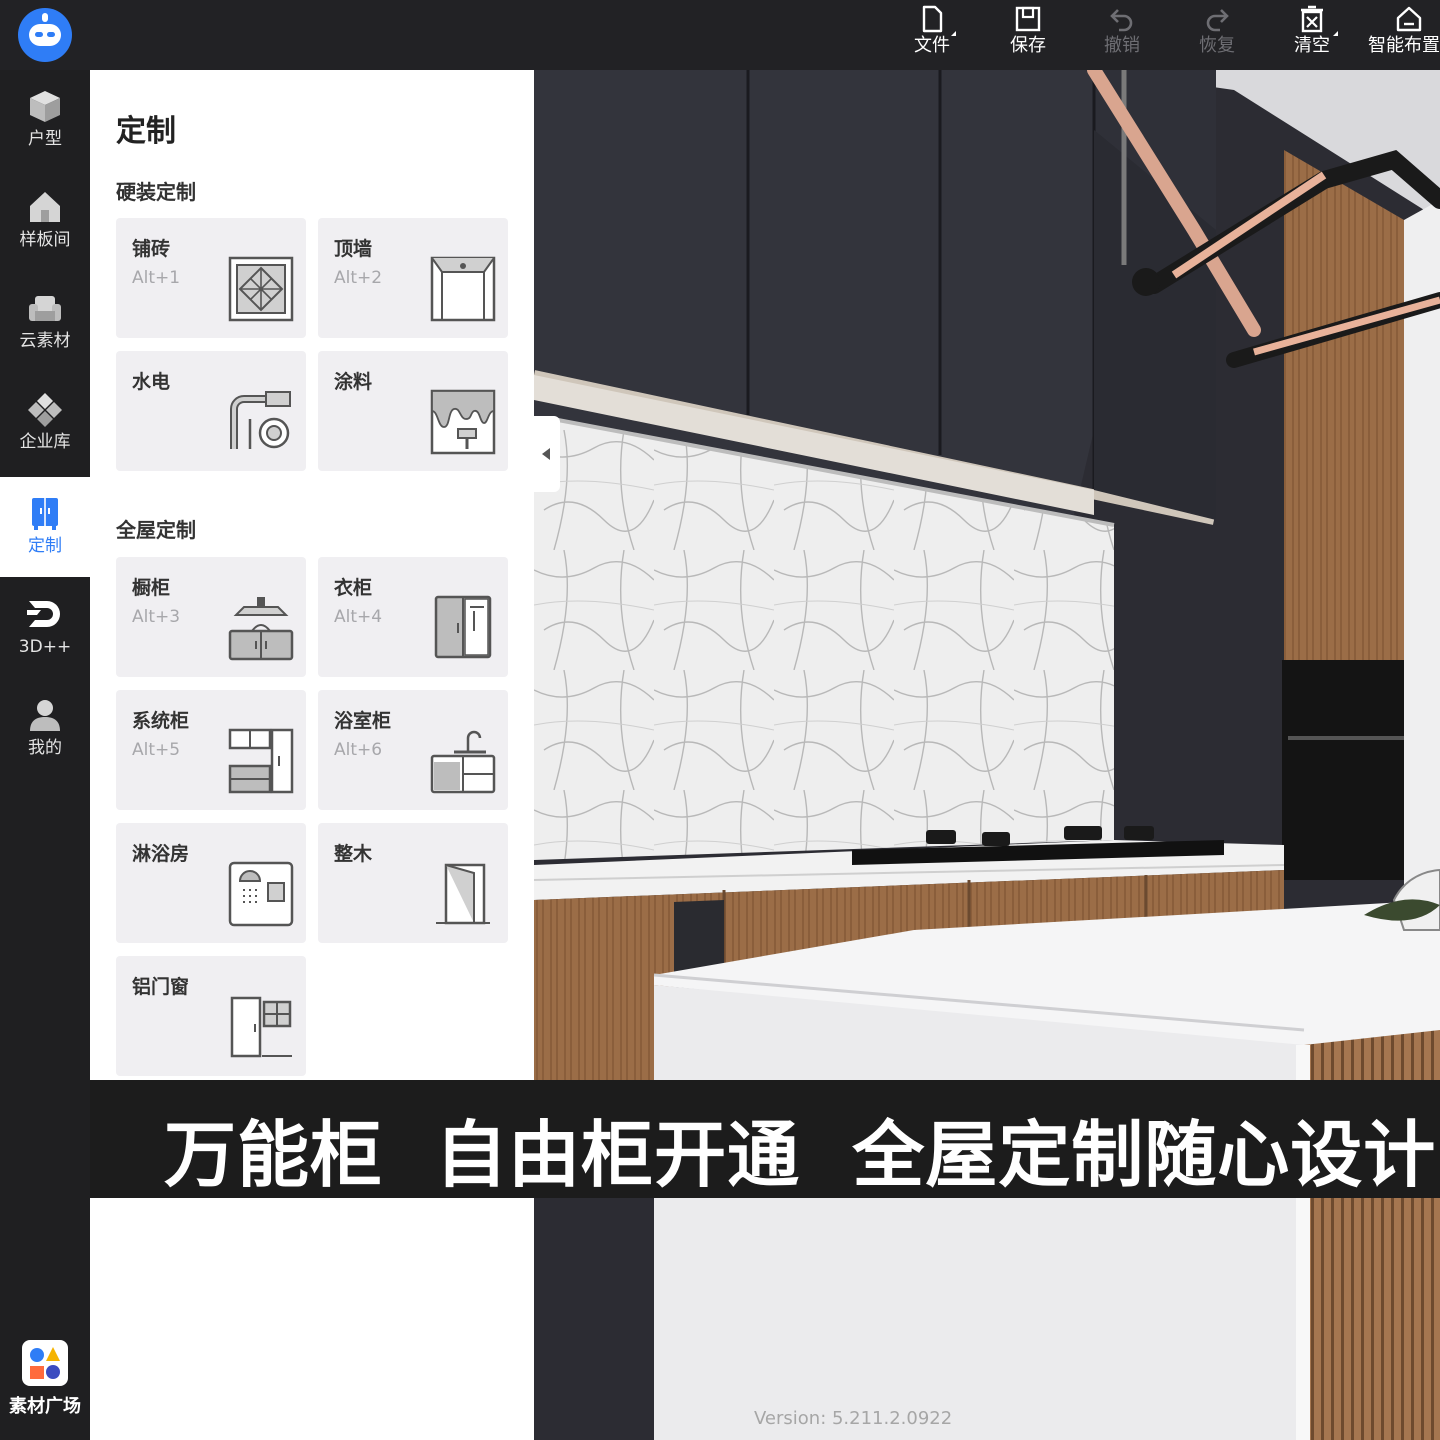  What do you see at coordinates (463, 422) in the screenshot?
I see `paint-icon` at bounding box center [463, 422].